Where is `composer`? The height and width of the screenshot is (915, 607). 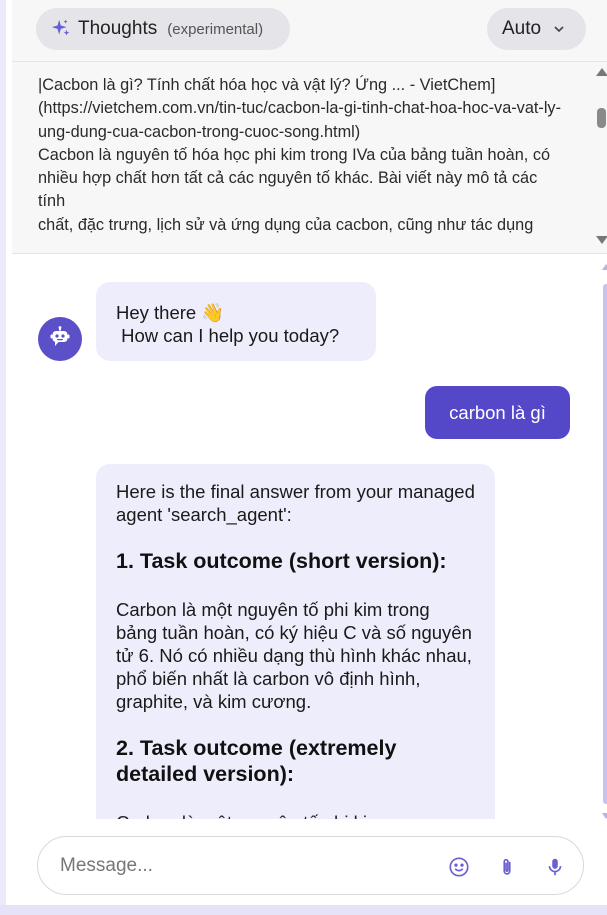 composer is located at coordinates (310, 865).